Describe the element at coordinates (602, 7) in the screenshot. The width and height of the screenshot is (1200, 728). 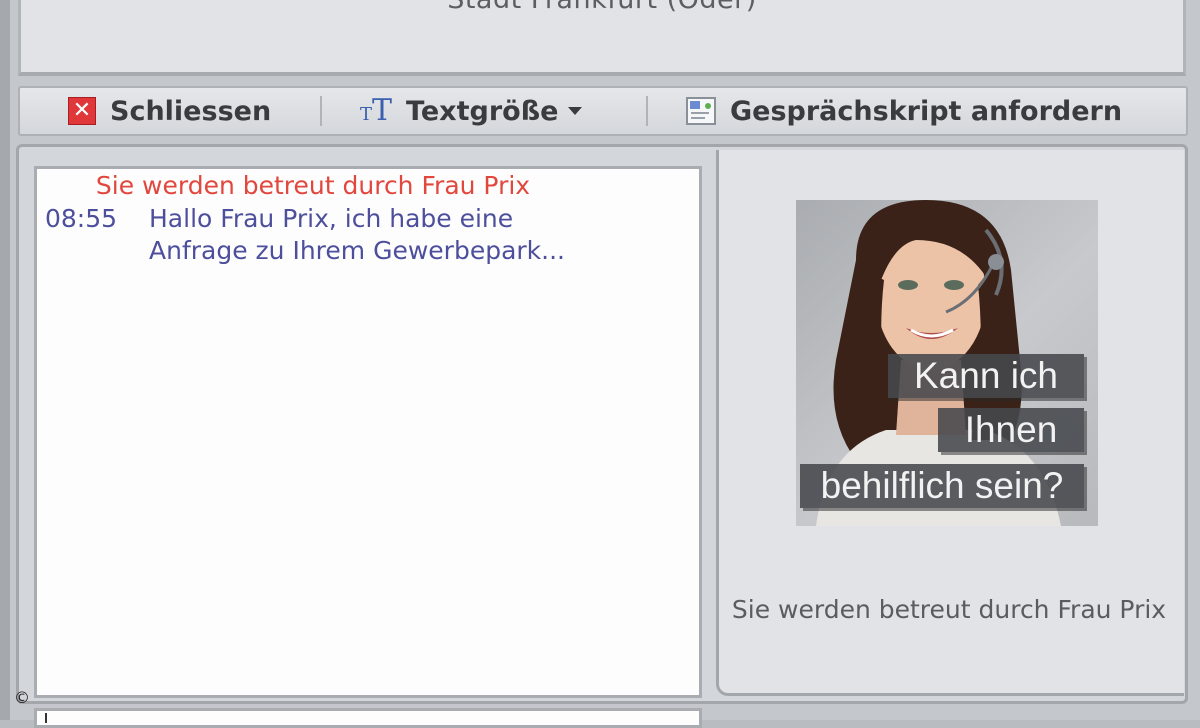
I see `window-title: Stadt Frankfurt (Oder)` at that location.